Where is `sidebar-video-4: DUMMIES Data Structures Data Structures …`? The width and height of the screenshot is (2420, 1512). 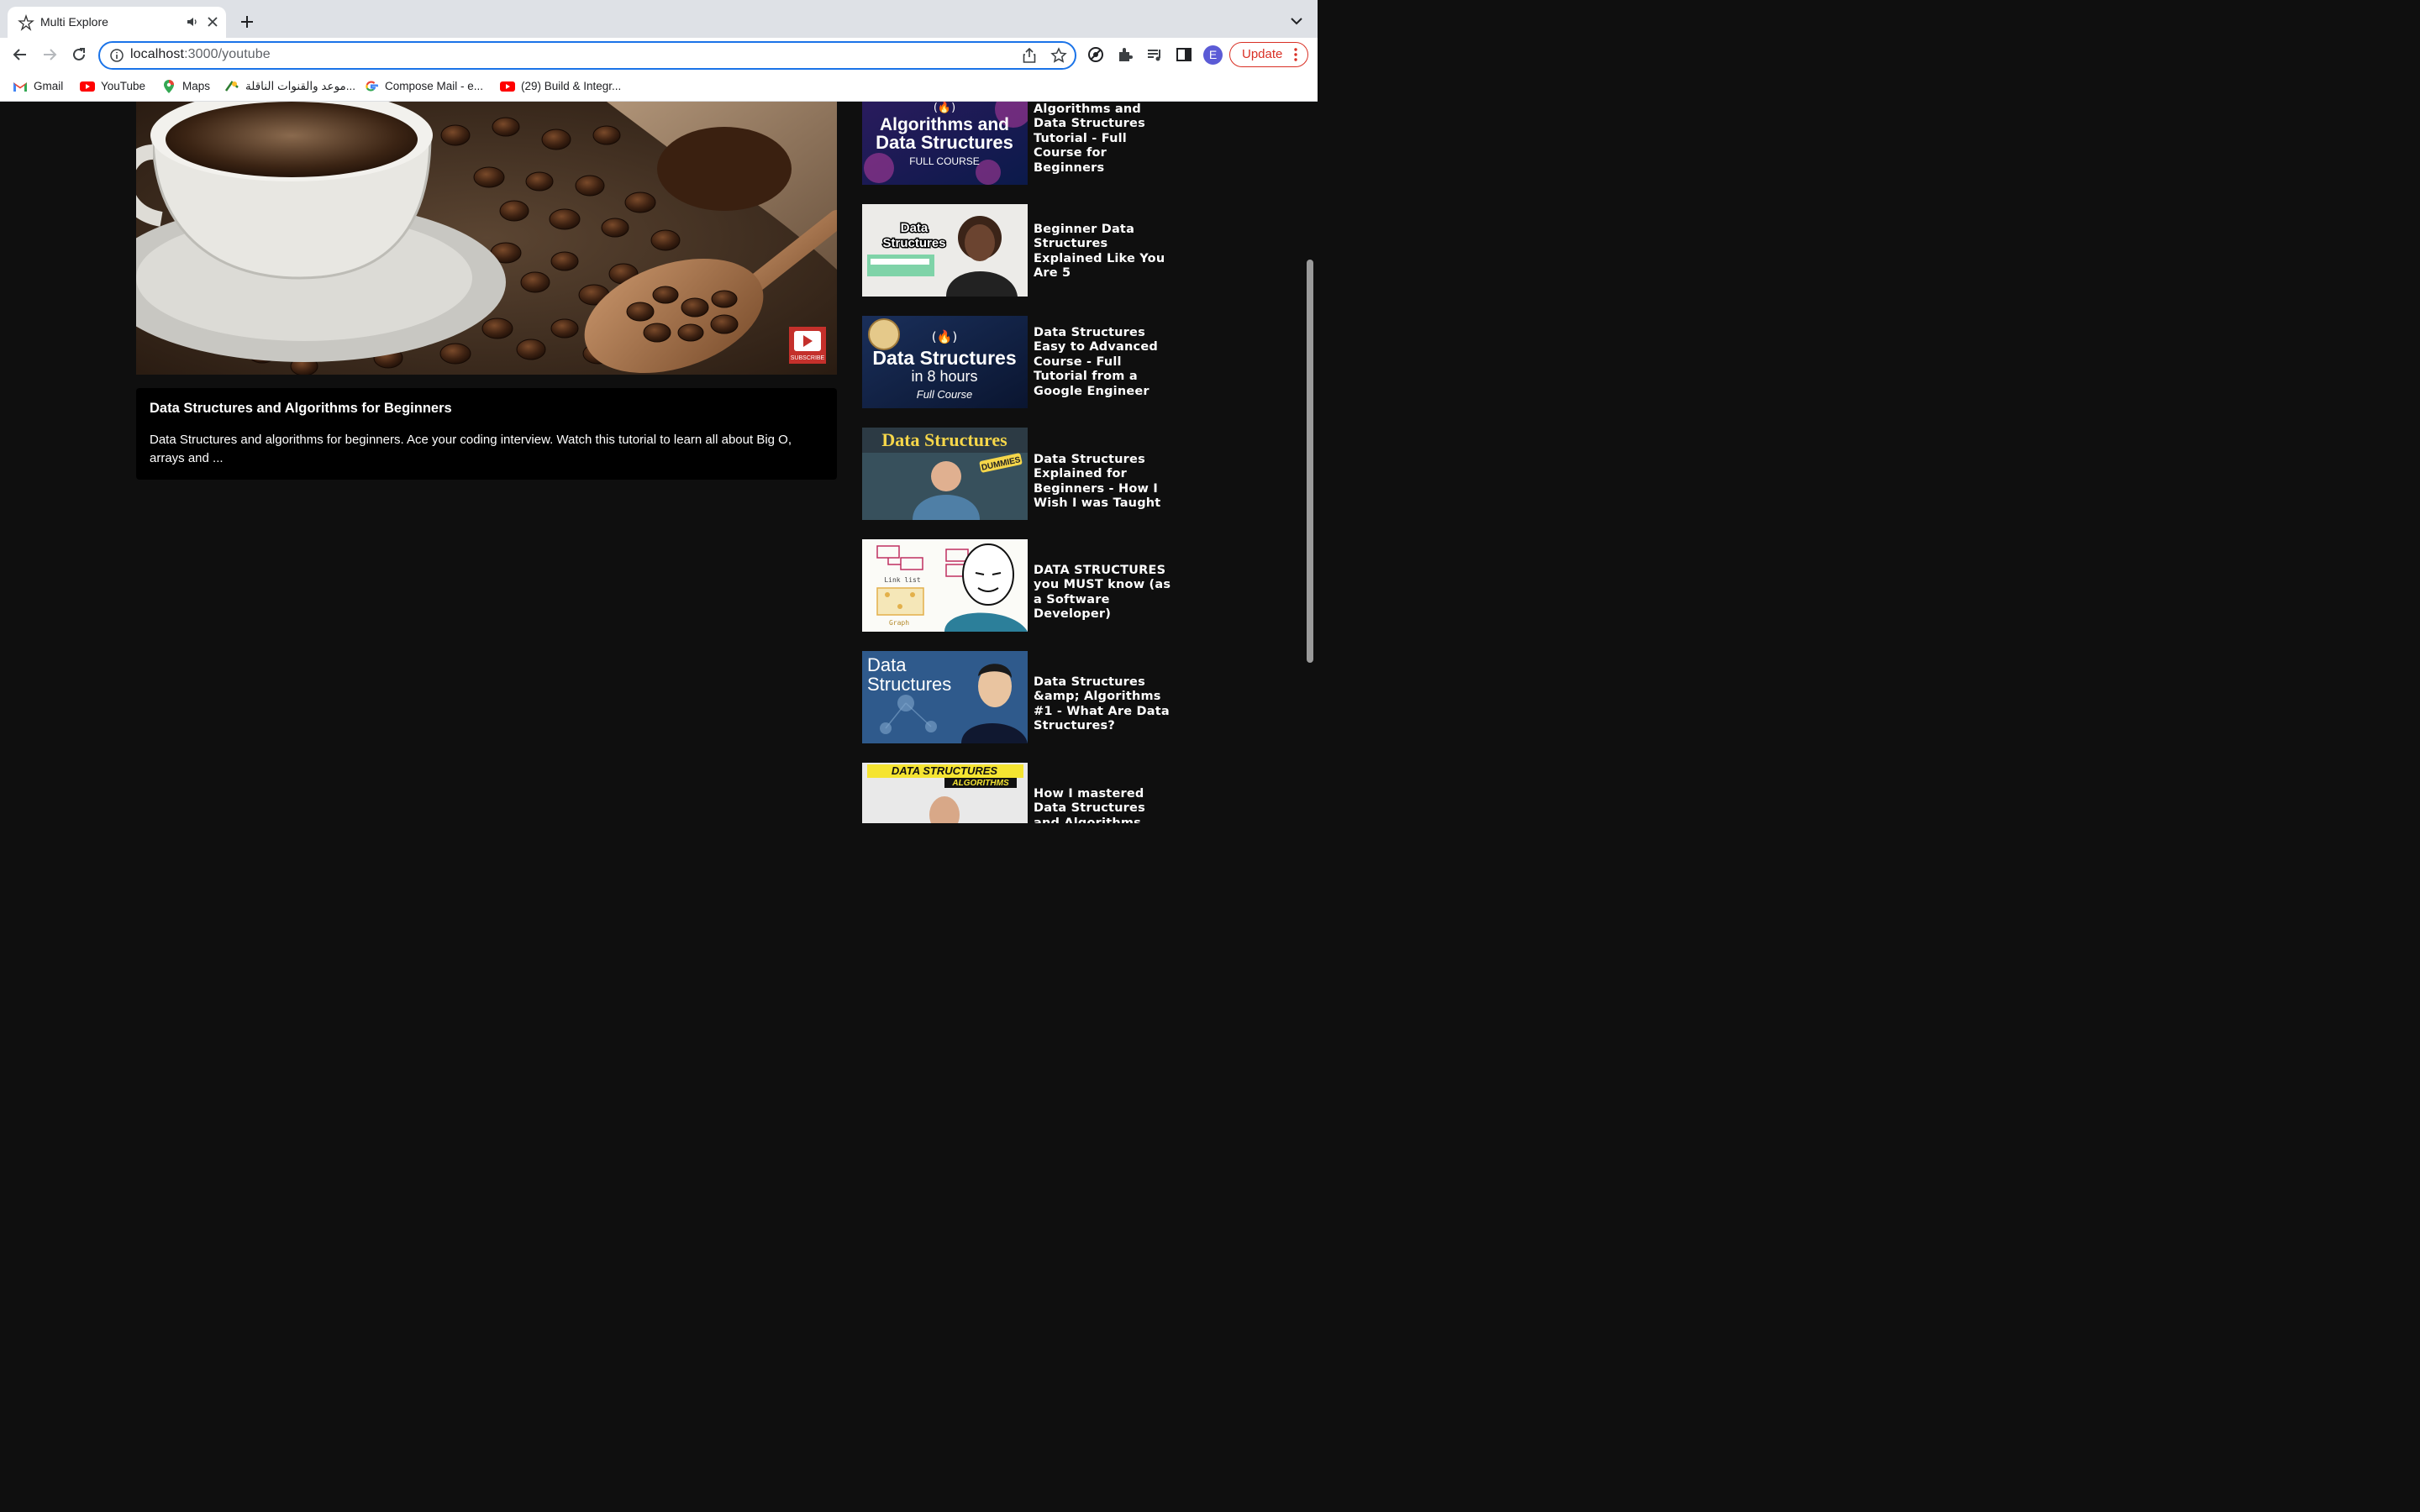 sidebar-video-4: DUMMIES Data Structures Data Structures … is located at coordinates (1018, 474).